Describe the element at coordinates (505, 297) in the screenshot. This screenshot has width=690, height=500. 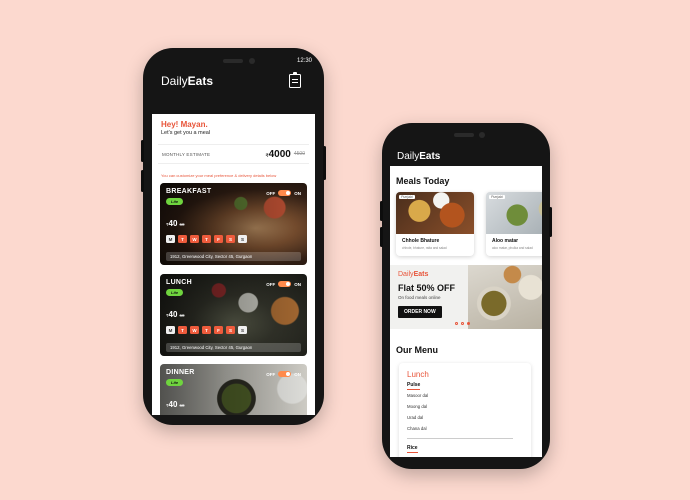
I see `promo-food-image` at that location.